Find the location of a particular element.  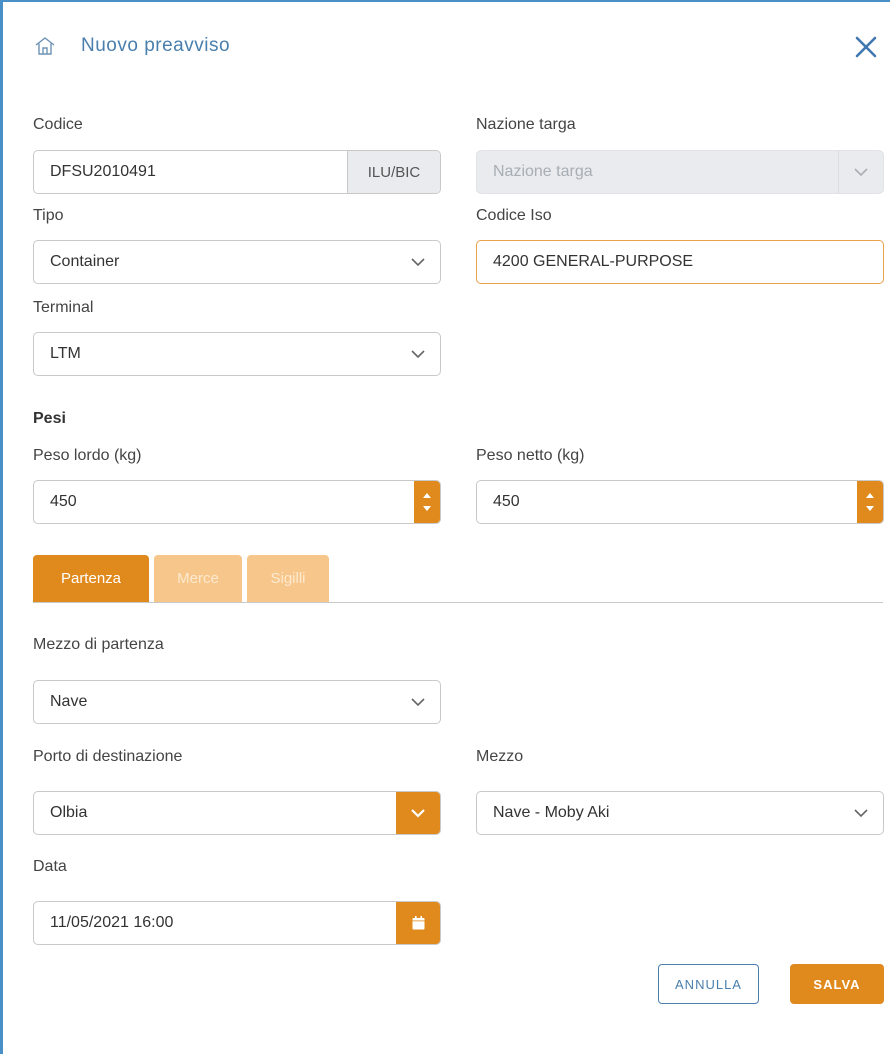

save-button: SALVA is located at coordinates (837, 984).